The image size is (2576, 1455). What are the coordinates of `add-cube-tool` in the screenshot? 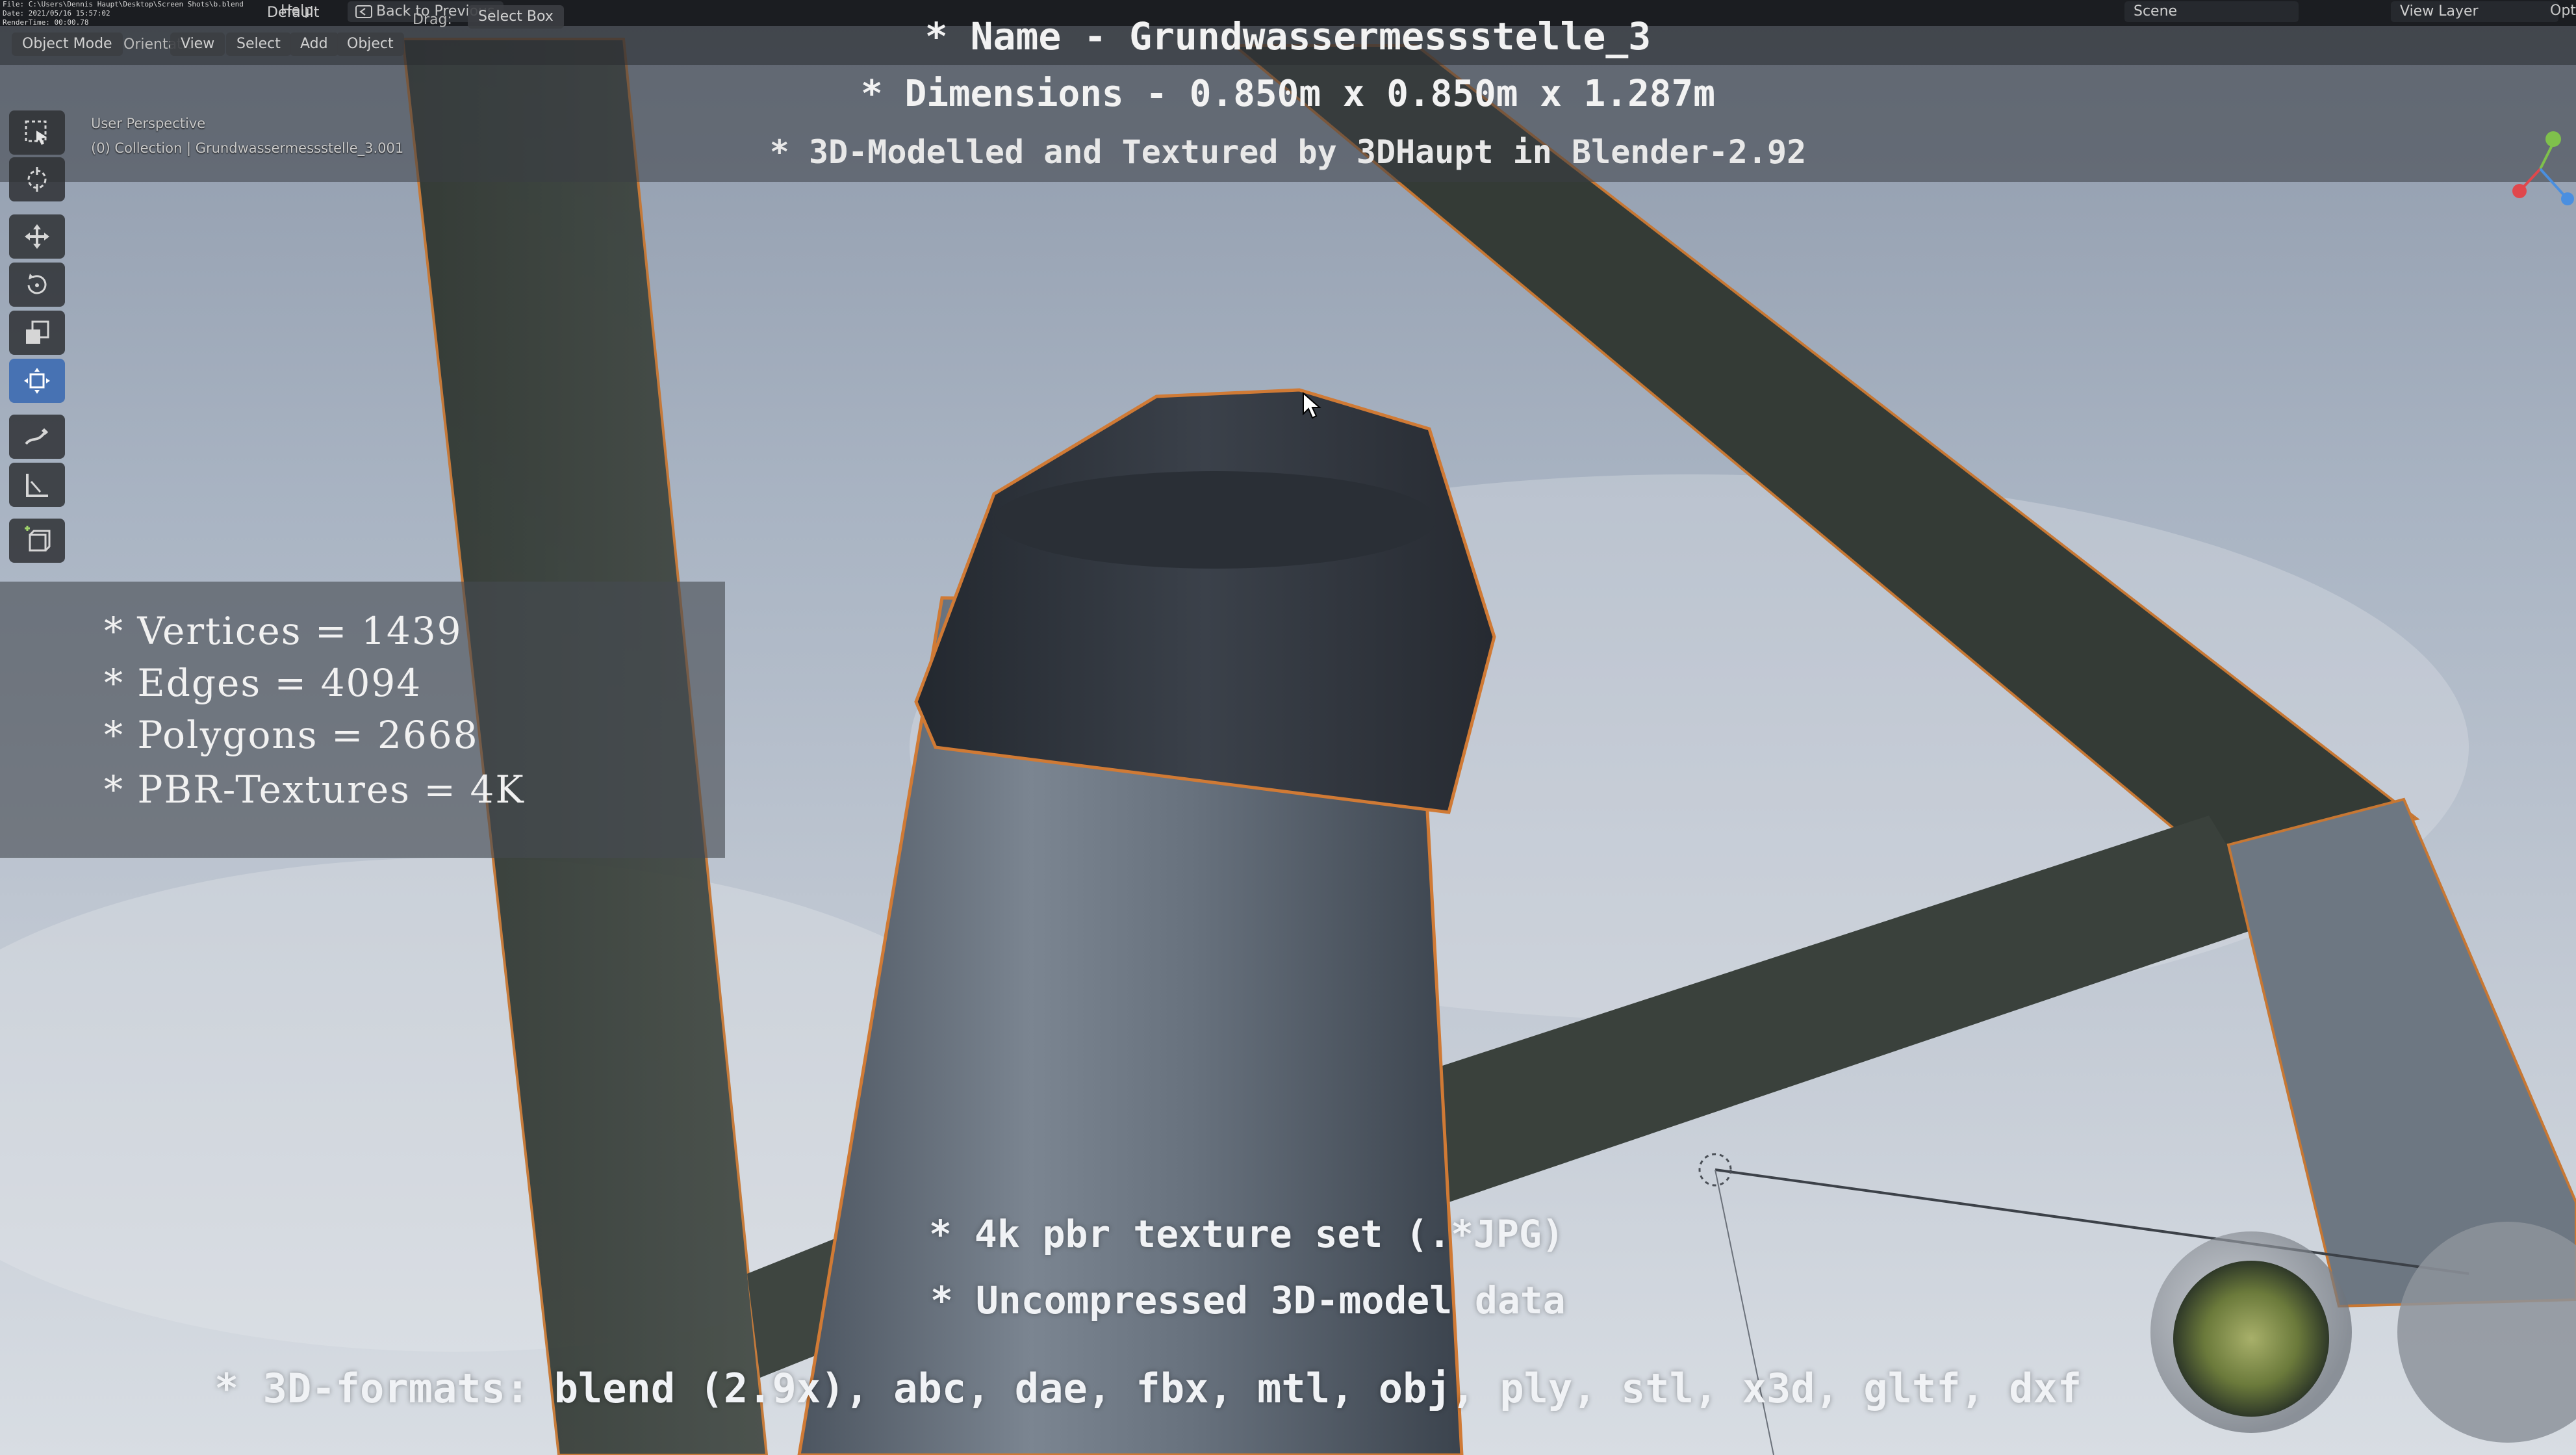 It's located at (37, 541).